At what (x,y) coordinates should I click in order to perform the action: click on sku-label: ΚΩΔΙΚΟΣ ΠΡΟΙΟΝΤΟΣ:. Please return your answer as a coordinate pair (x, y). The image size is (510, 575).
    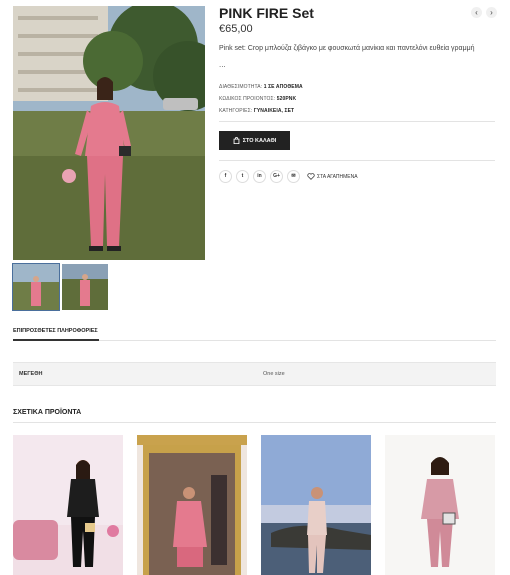
    Looking at the image, I should click on (247, 99).